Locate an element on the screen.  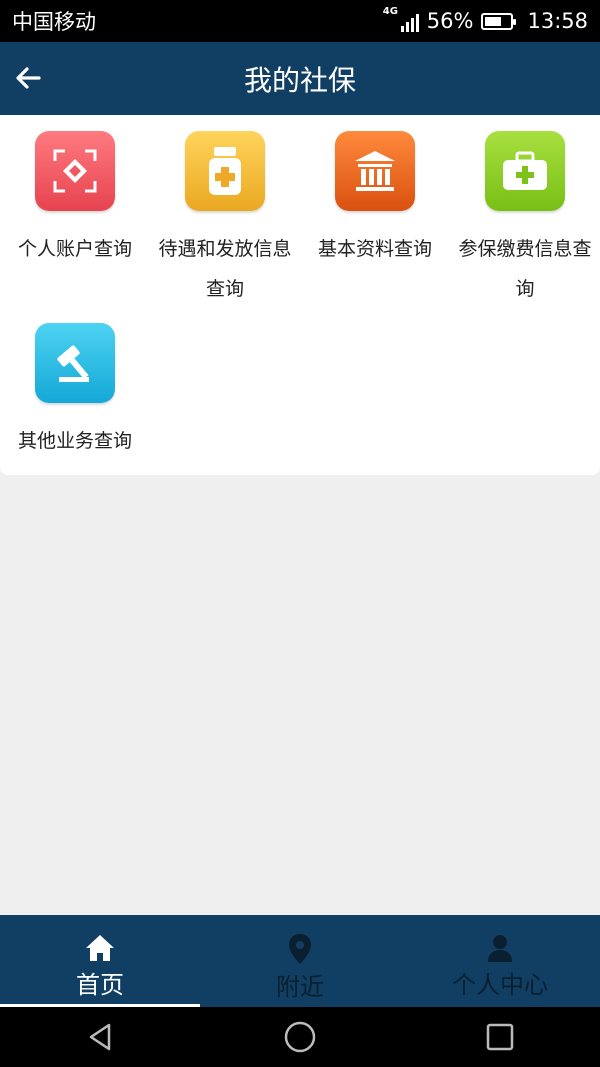
medical-kit-icon is located at coordinates (525, 171).